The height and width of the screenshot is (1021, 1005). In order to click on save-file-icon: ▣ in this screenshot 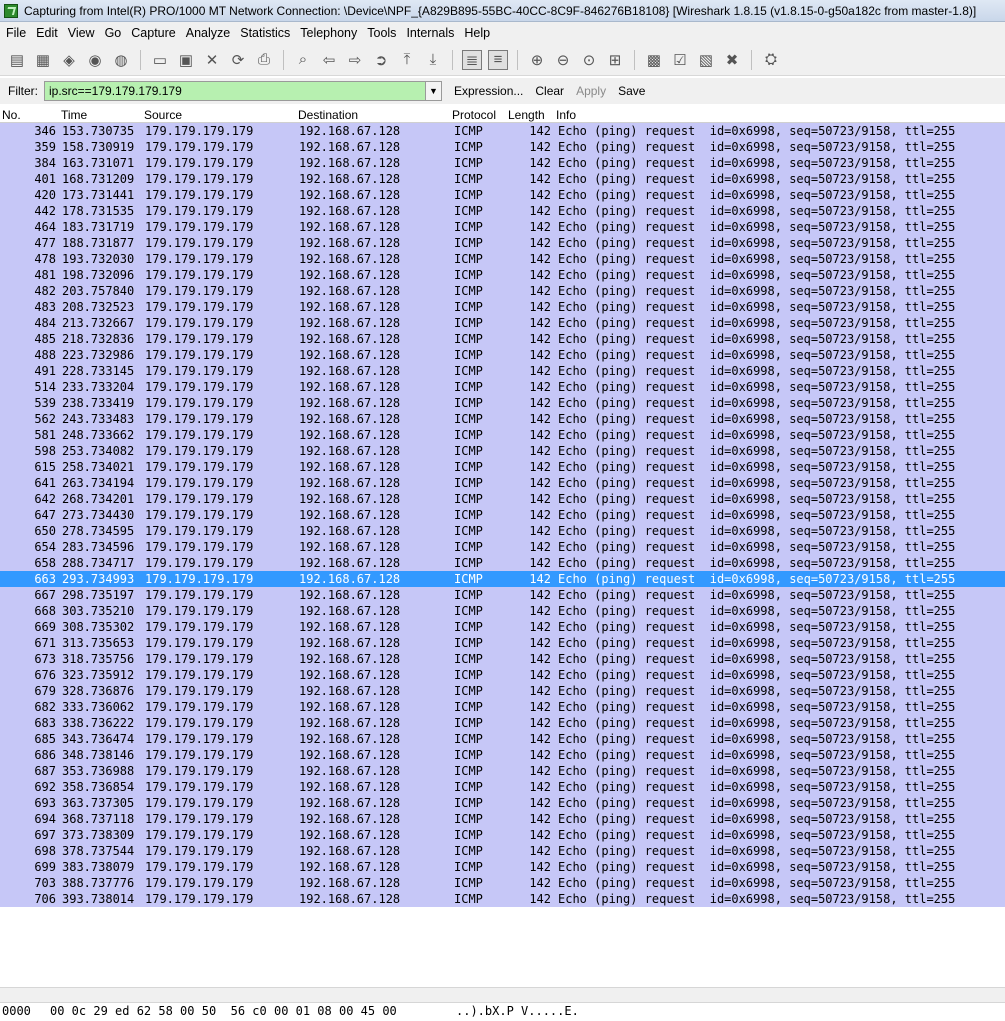, I will do `click(186, 60)`.